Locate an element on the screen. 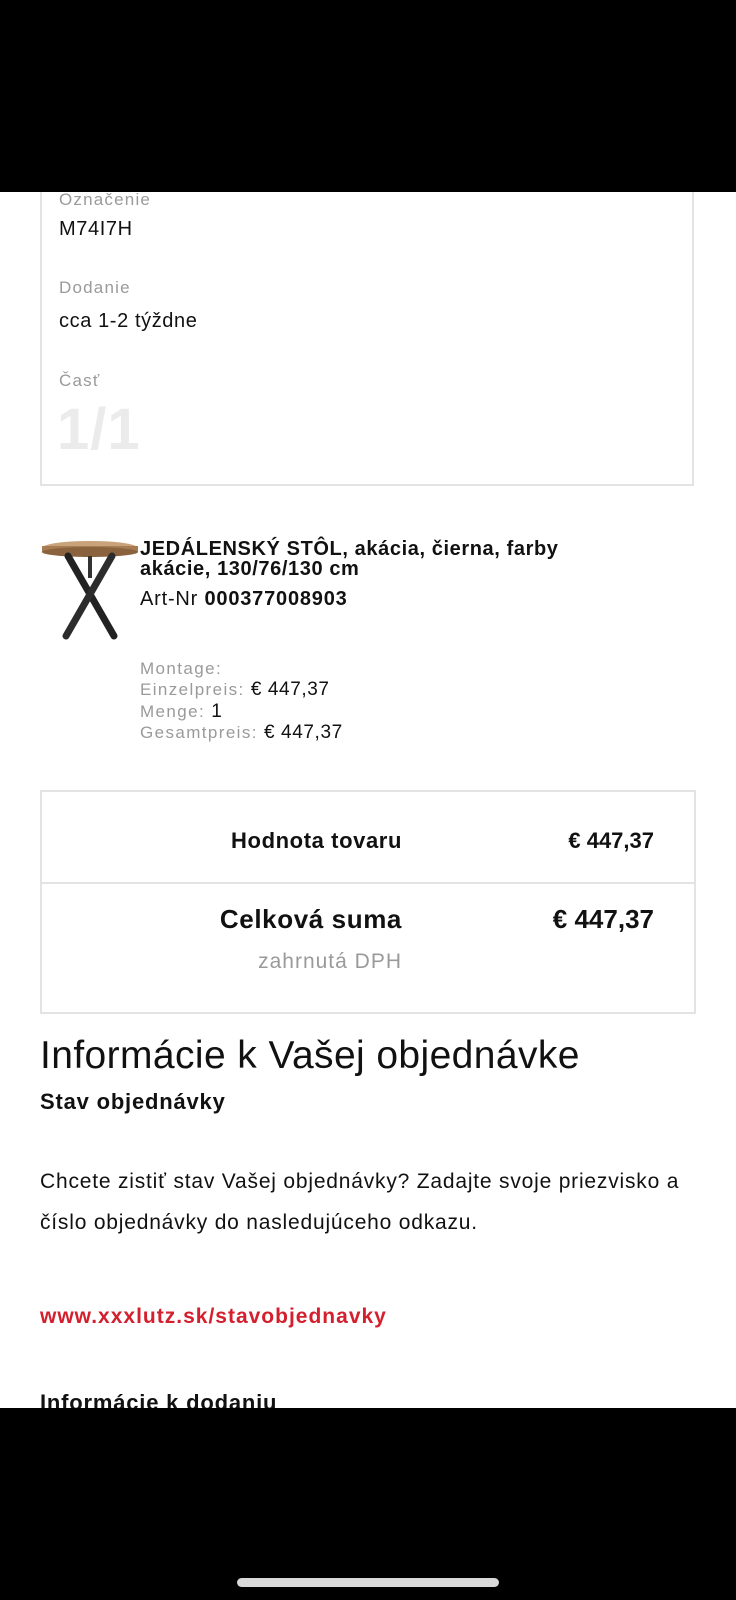 Image resolution: width=736 pixels, height=1600 pixels. delivery-value: cca 1-2 týždne is located at coordinates (128, 321).